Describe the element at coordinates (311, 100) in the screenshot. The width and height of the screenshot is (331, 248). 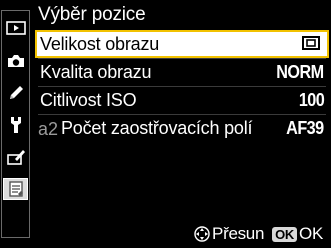
I see `menu-item-value: 100` at that location.